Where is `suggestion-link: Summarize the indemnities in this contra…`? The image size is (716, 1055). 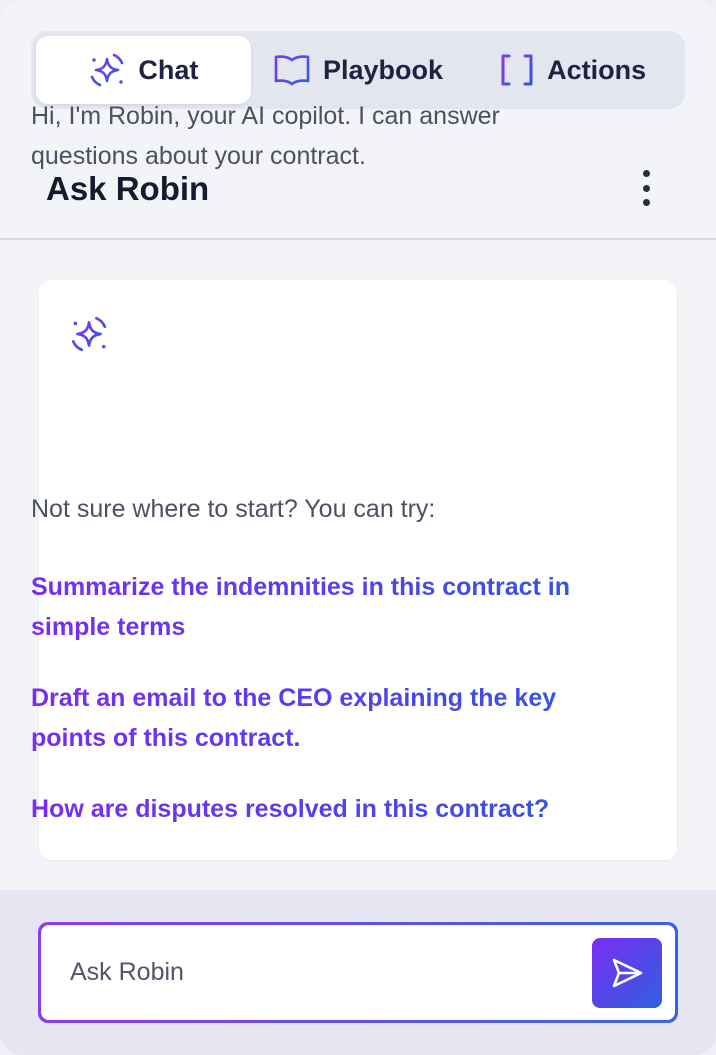 suggestion-link: Summarize the indemnities in this contra… is located at coordinates (321, 607).